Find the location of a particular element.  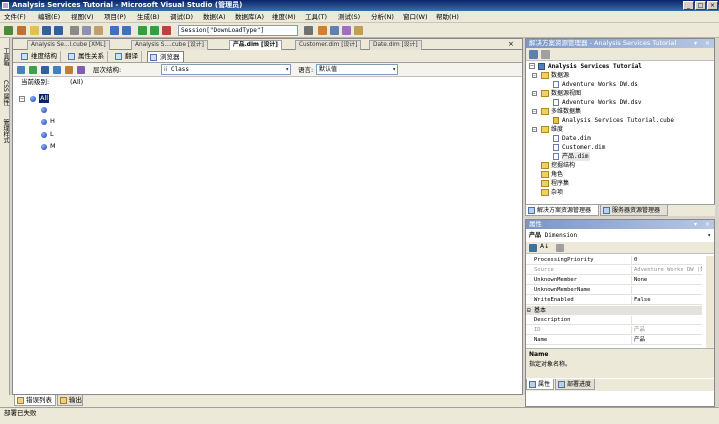

view-code-icon is located at coordinates (545, 54).